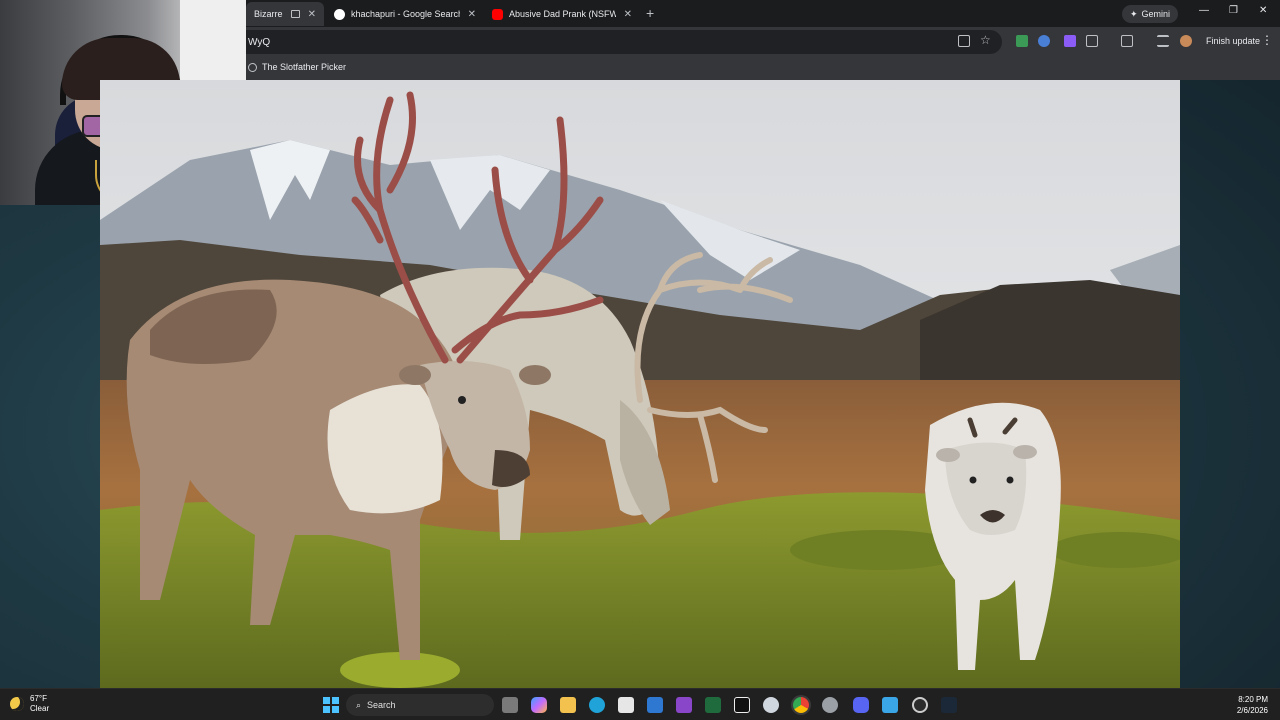  What do you see at coordinates (771, 705) in the screenshot?
I see `ccleaner-icon` at bounding box center [771, 705].